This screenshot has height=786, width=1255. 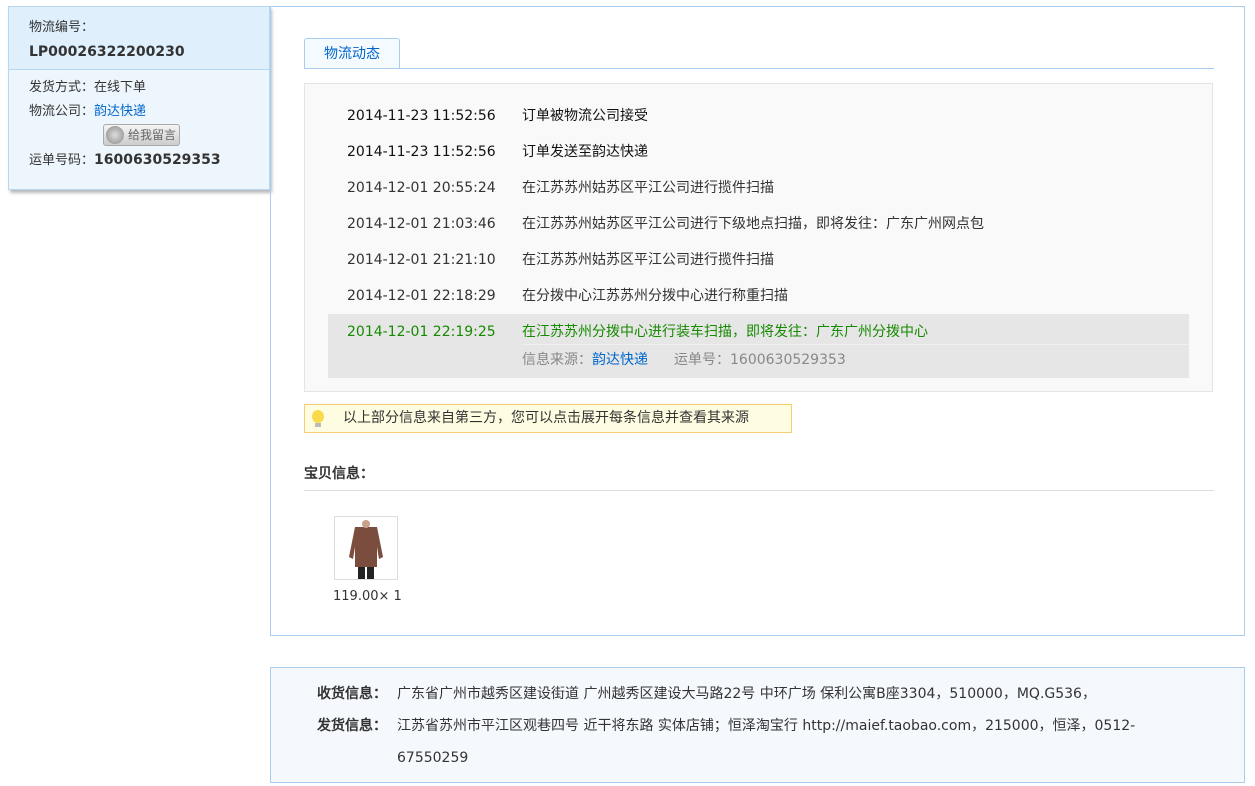 What do you see at coordinates (855, 359) in the screenshot?
I see `event-source: 信息来源：韵达快递 运单号：1600630529353` at bounding box center [855, 359].